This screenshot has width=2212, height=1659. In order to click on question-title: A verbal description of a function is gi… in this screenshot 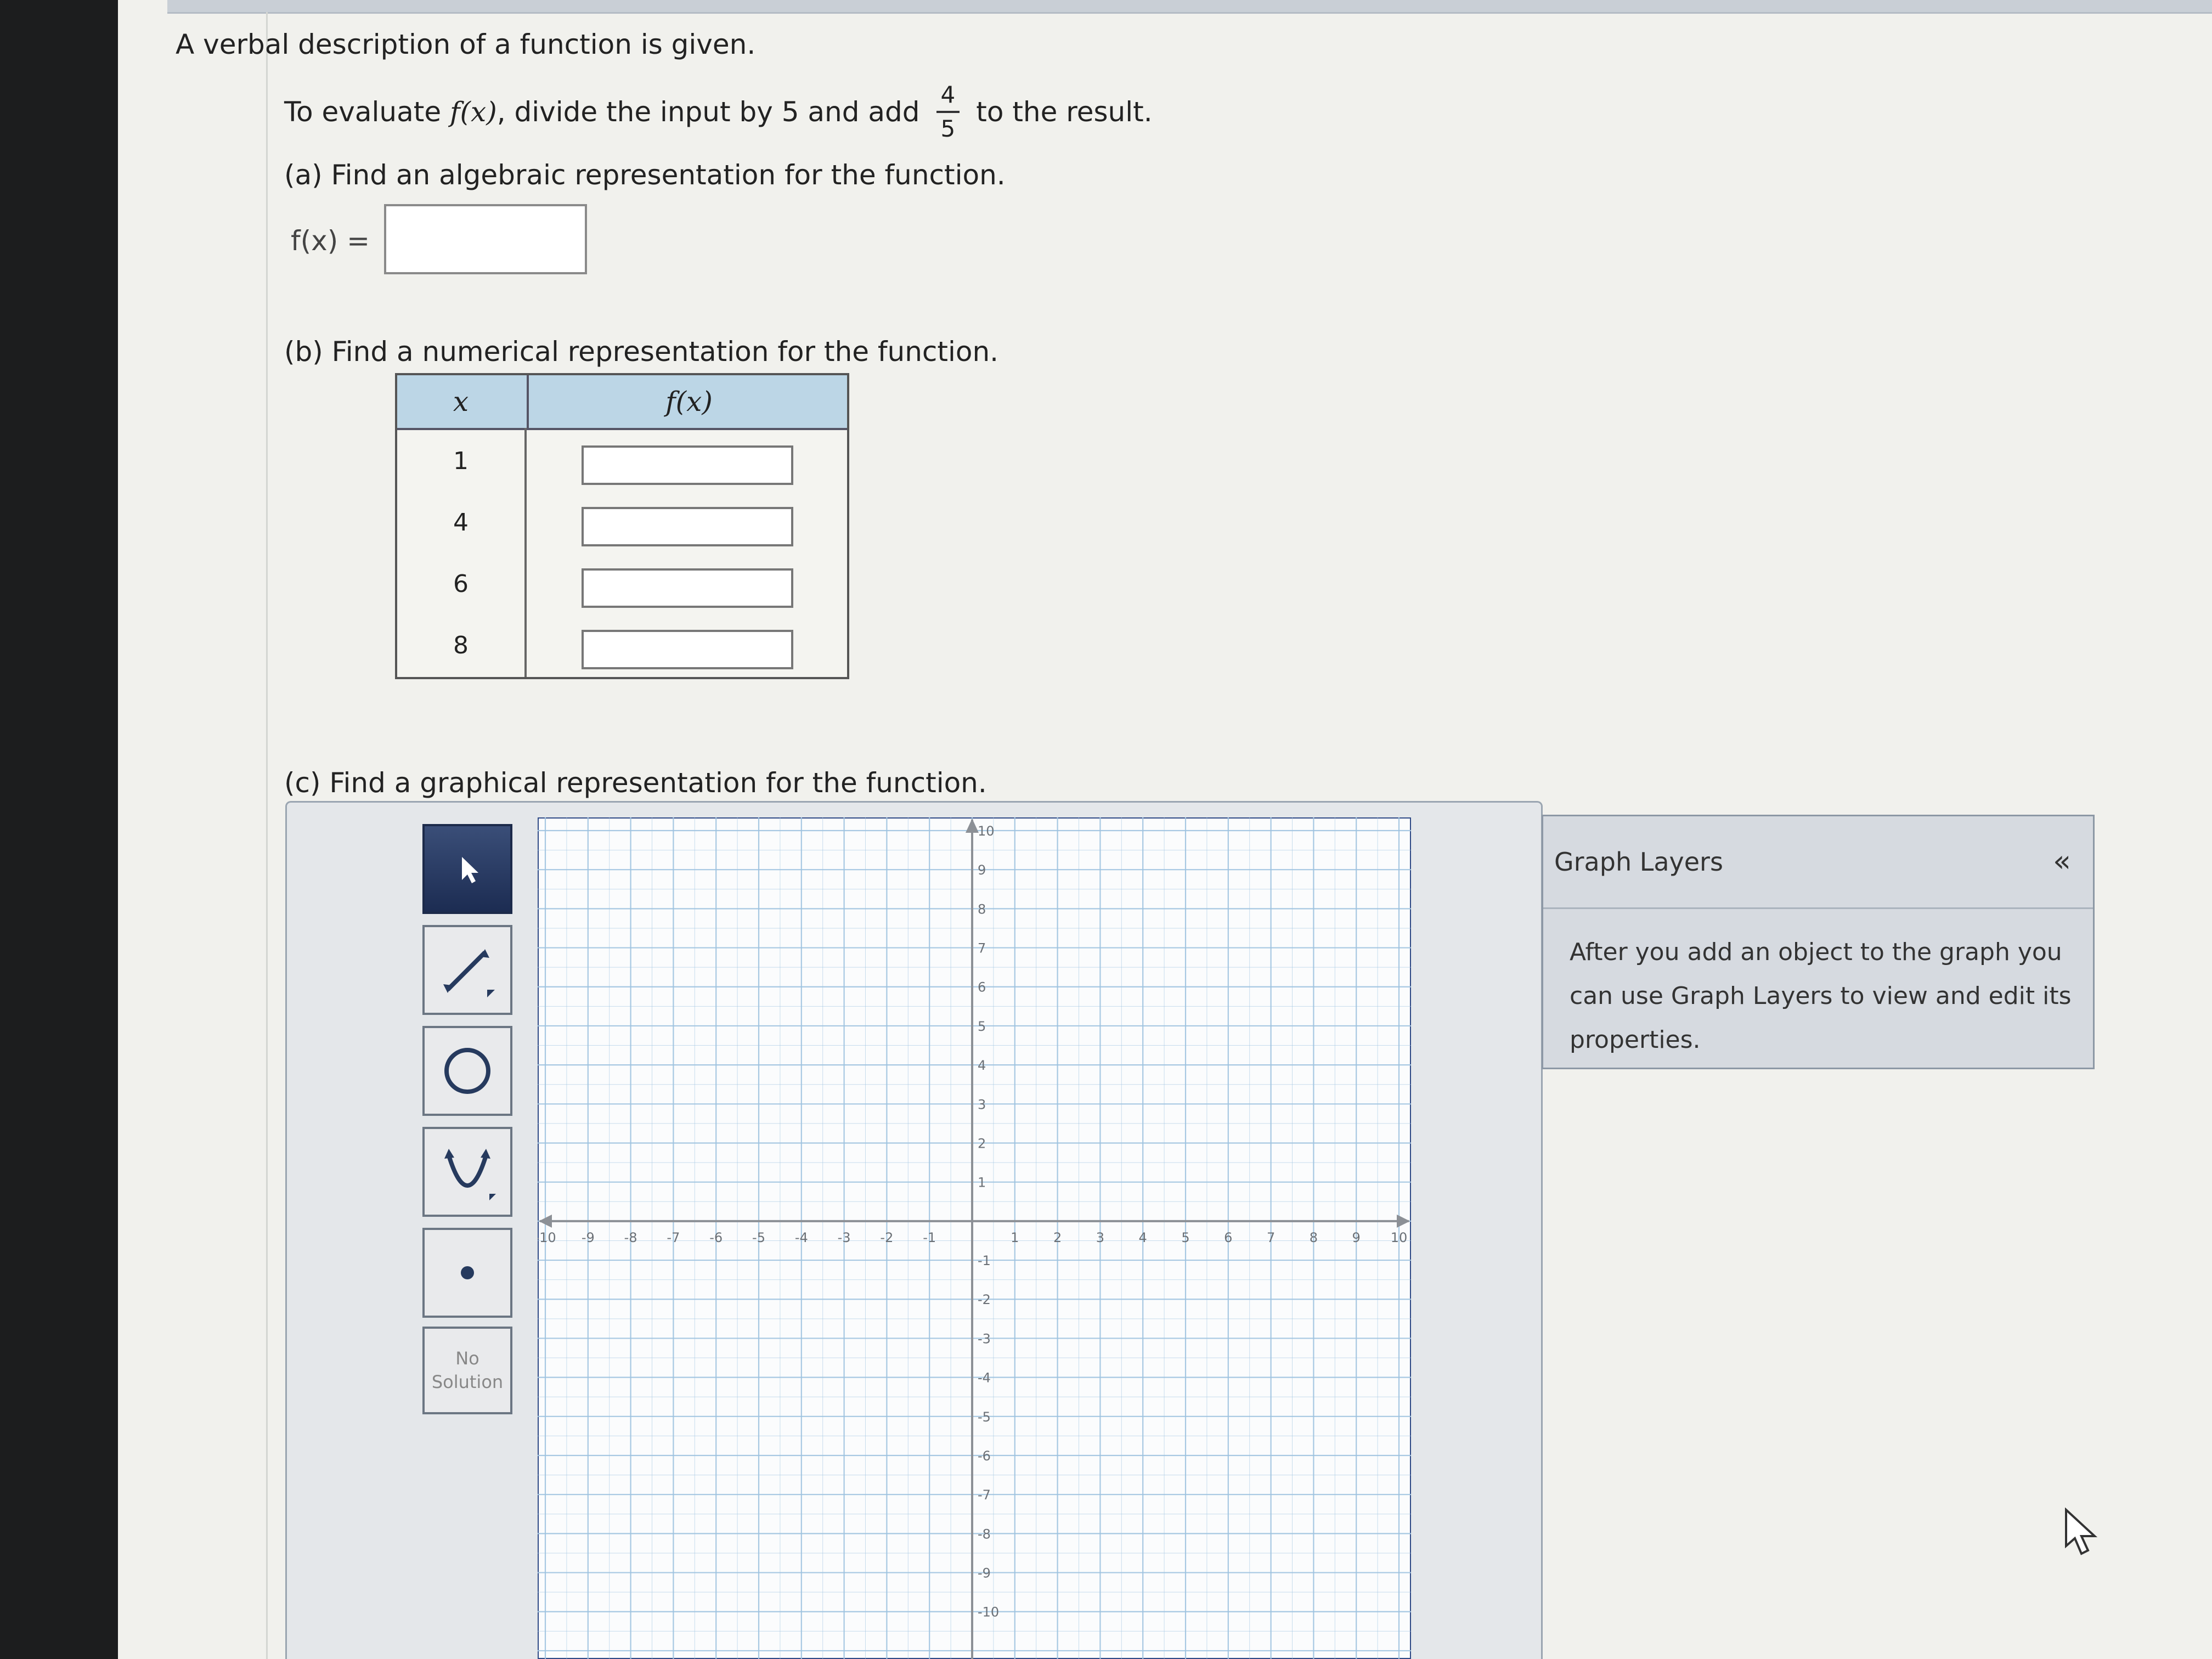, I will do `click(466, 44)`.